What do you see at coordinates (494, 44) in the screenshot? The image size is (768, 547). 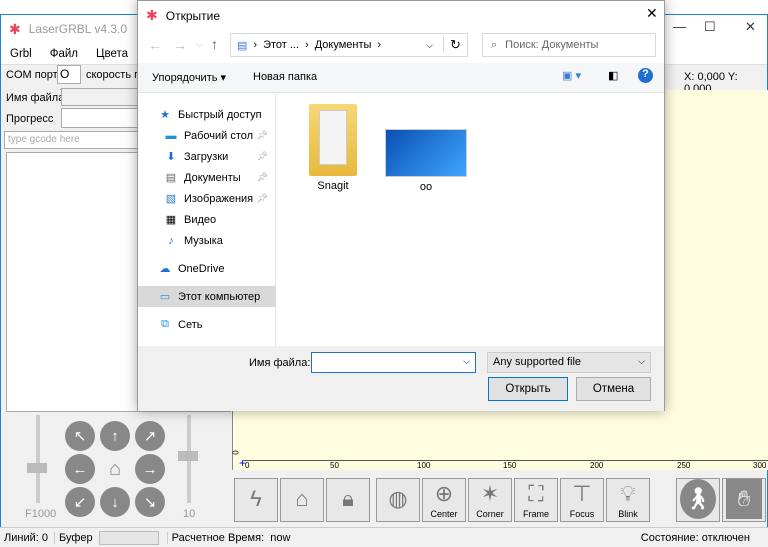 I see `search-icon: ⌕` at bounding box center [494, 44].